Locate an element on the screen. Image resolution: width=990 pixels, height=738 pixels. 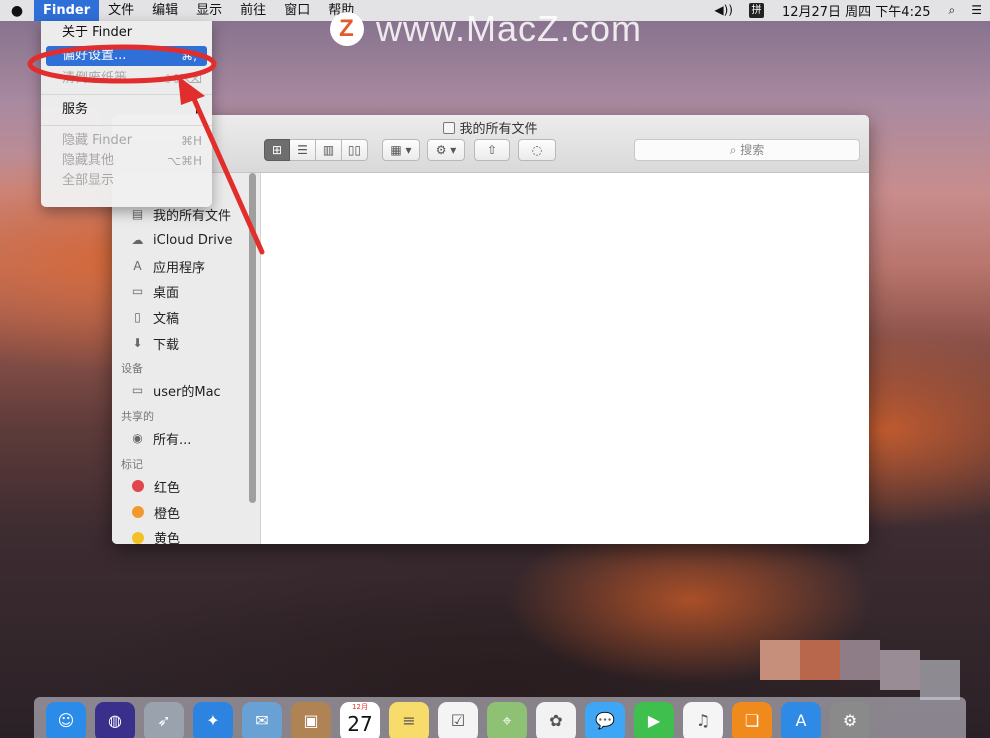
menu-item-preferences: 偏好设置... ⌘, is located at coordinates (126, 56).